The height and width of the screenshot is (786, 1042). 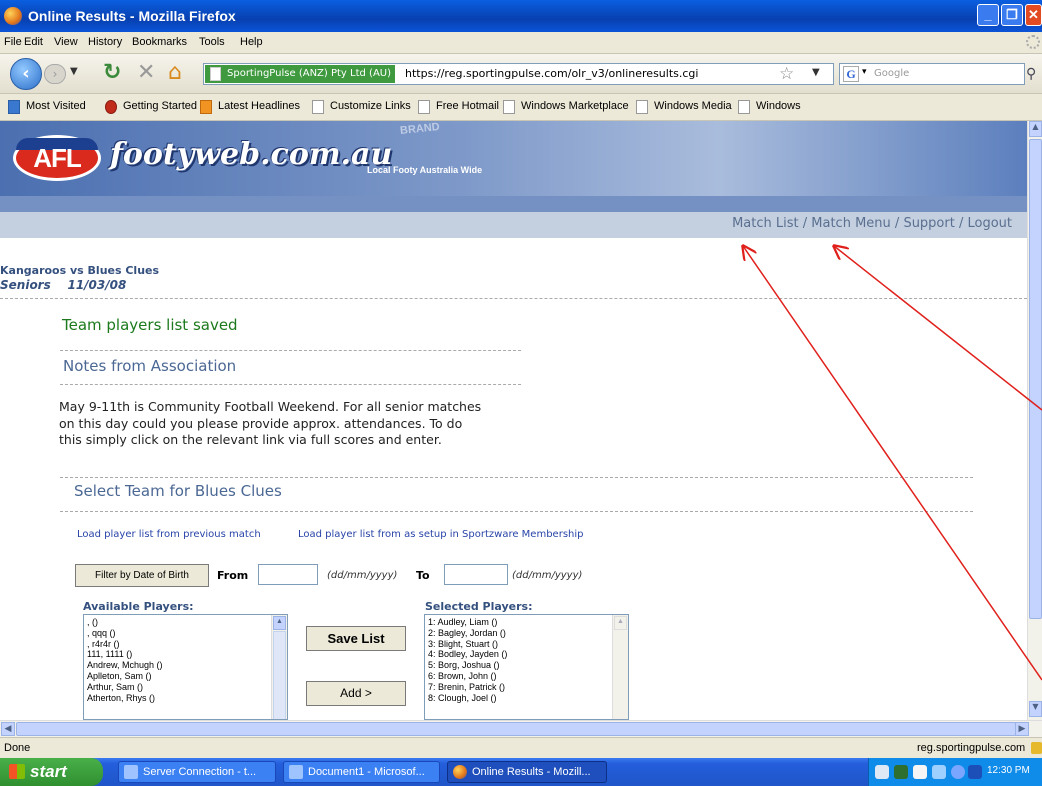 I want to click on reload-icon: ↻, so click(x=112, y=72).